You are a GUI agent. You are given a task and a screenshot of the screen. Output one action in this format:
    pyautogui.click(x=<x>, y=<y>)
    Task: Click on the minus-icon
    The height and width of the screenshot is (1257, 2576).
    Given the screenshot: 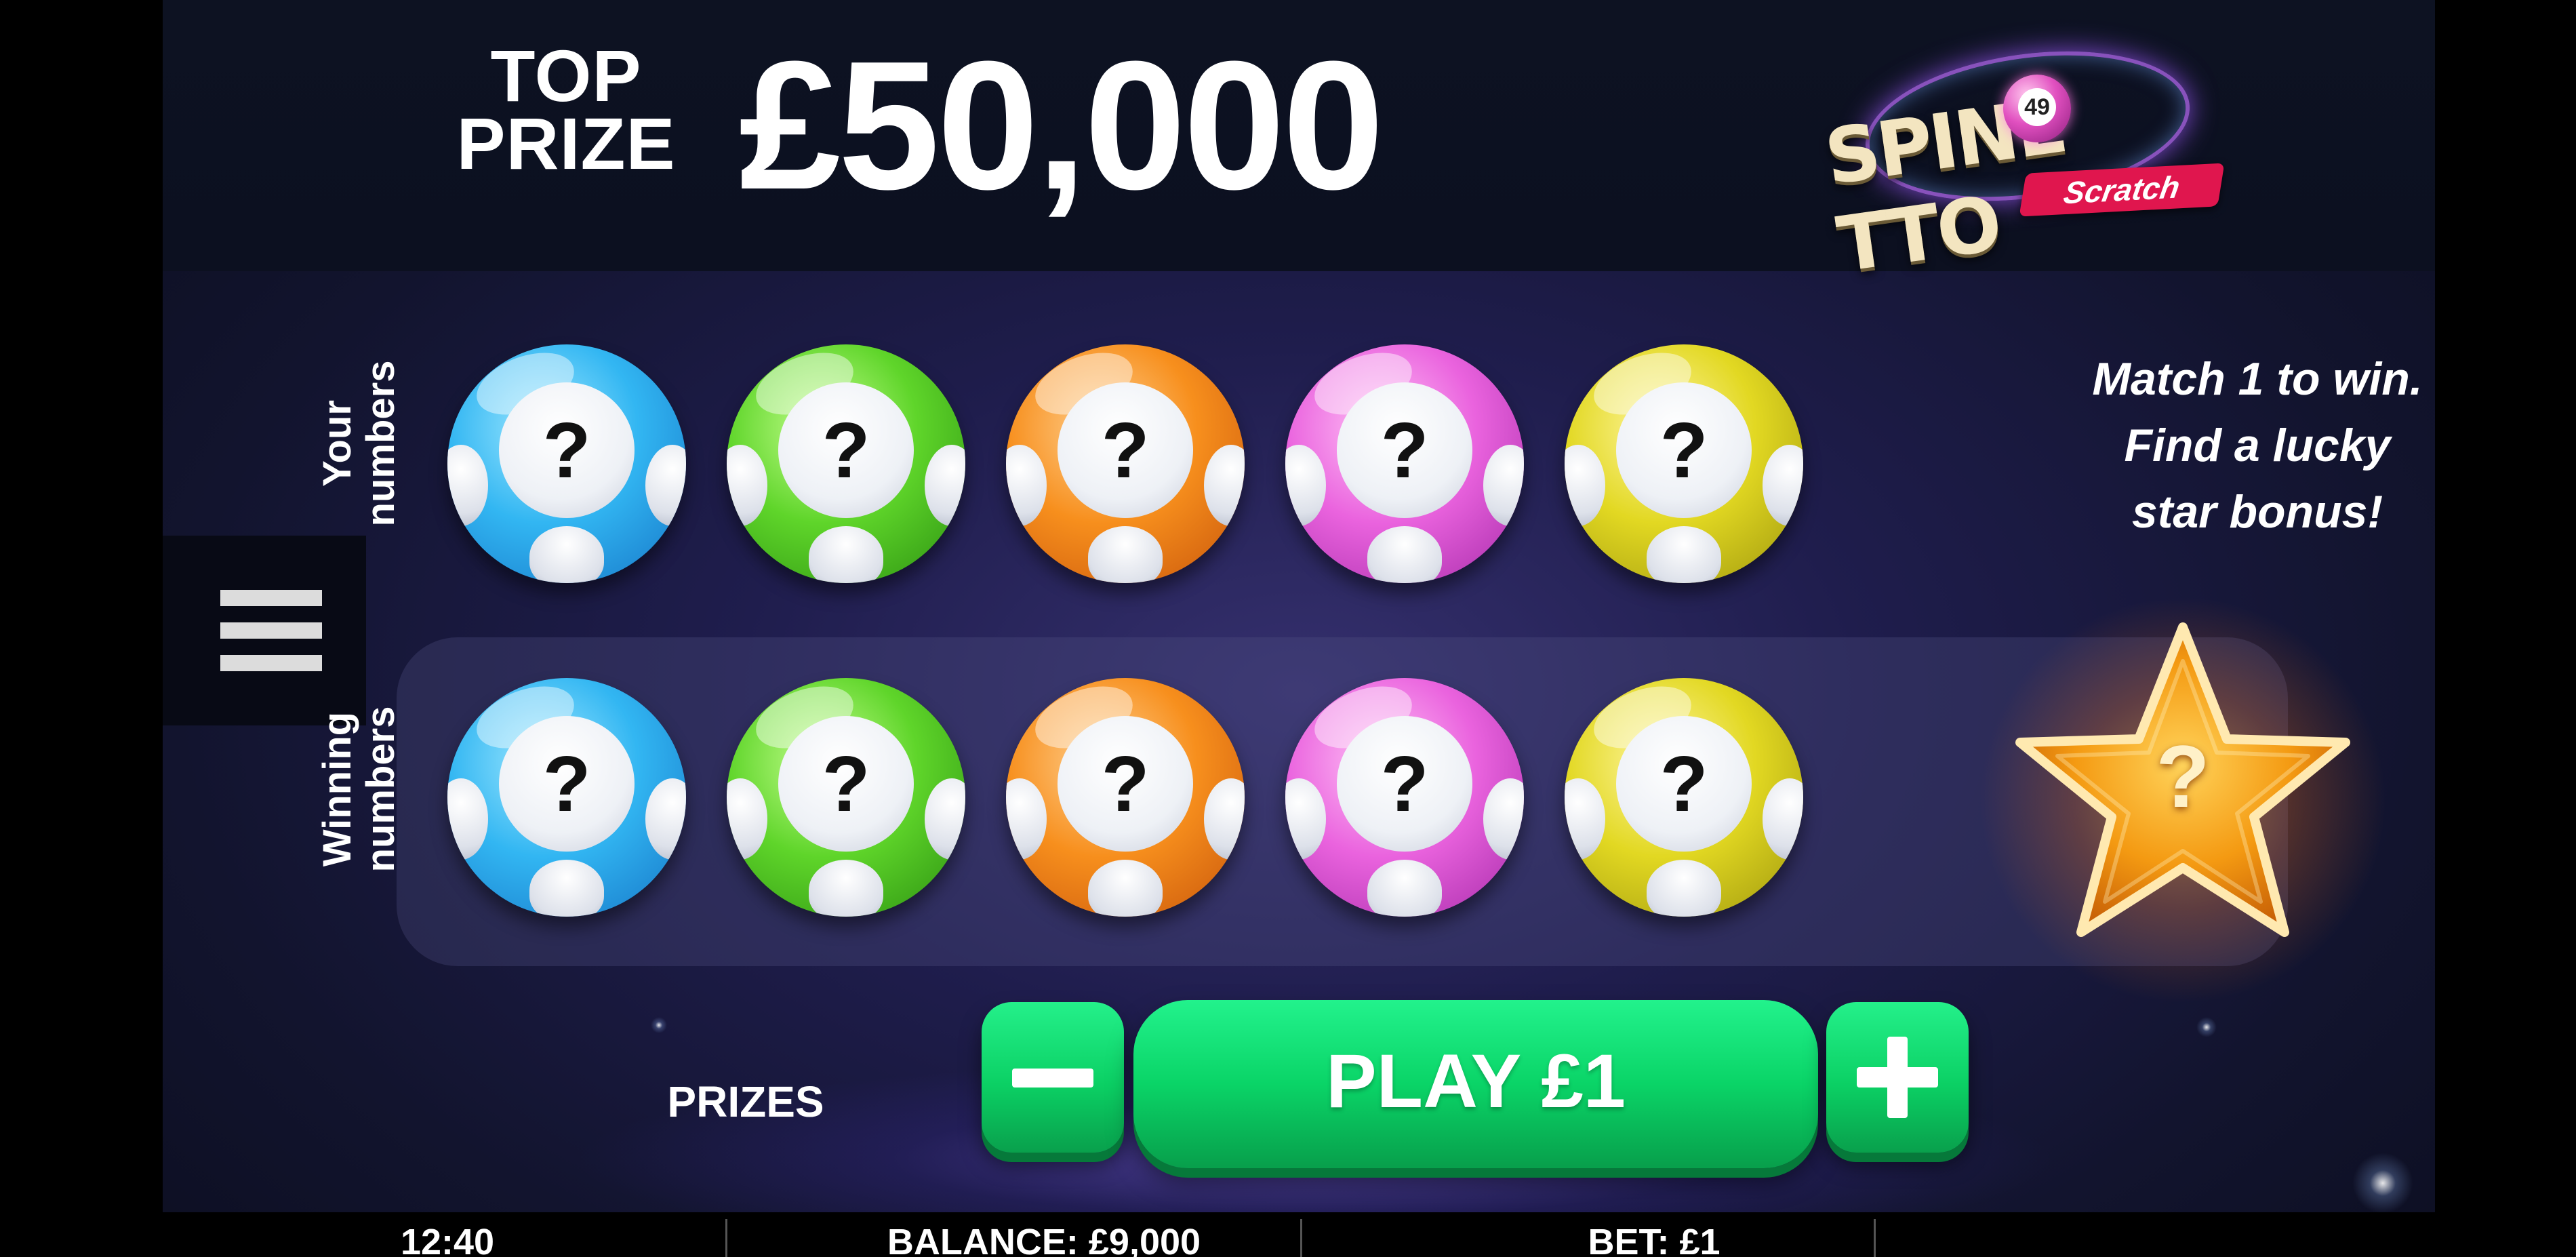 What is the action you would take?
    pyautogui.click(x=1052, y=1078)
    